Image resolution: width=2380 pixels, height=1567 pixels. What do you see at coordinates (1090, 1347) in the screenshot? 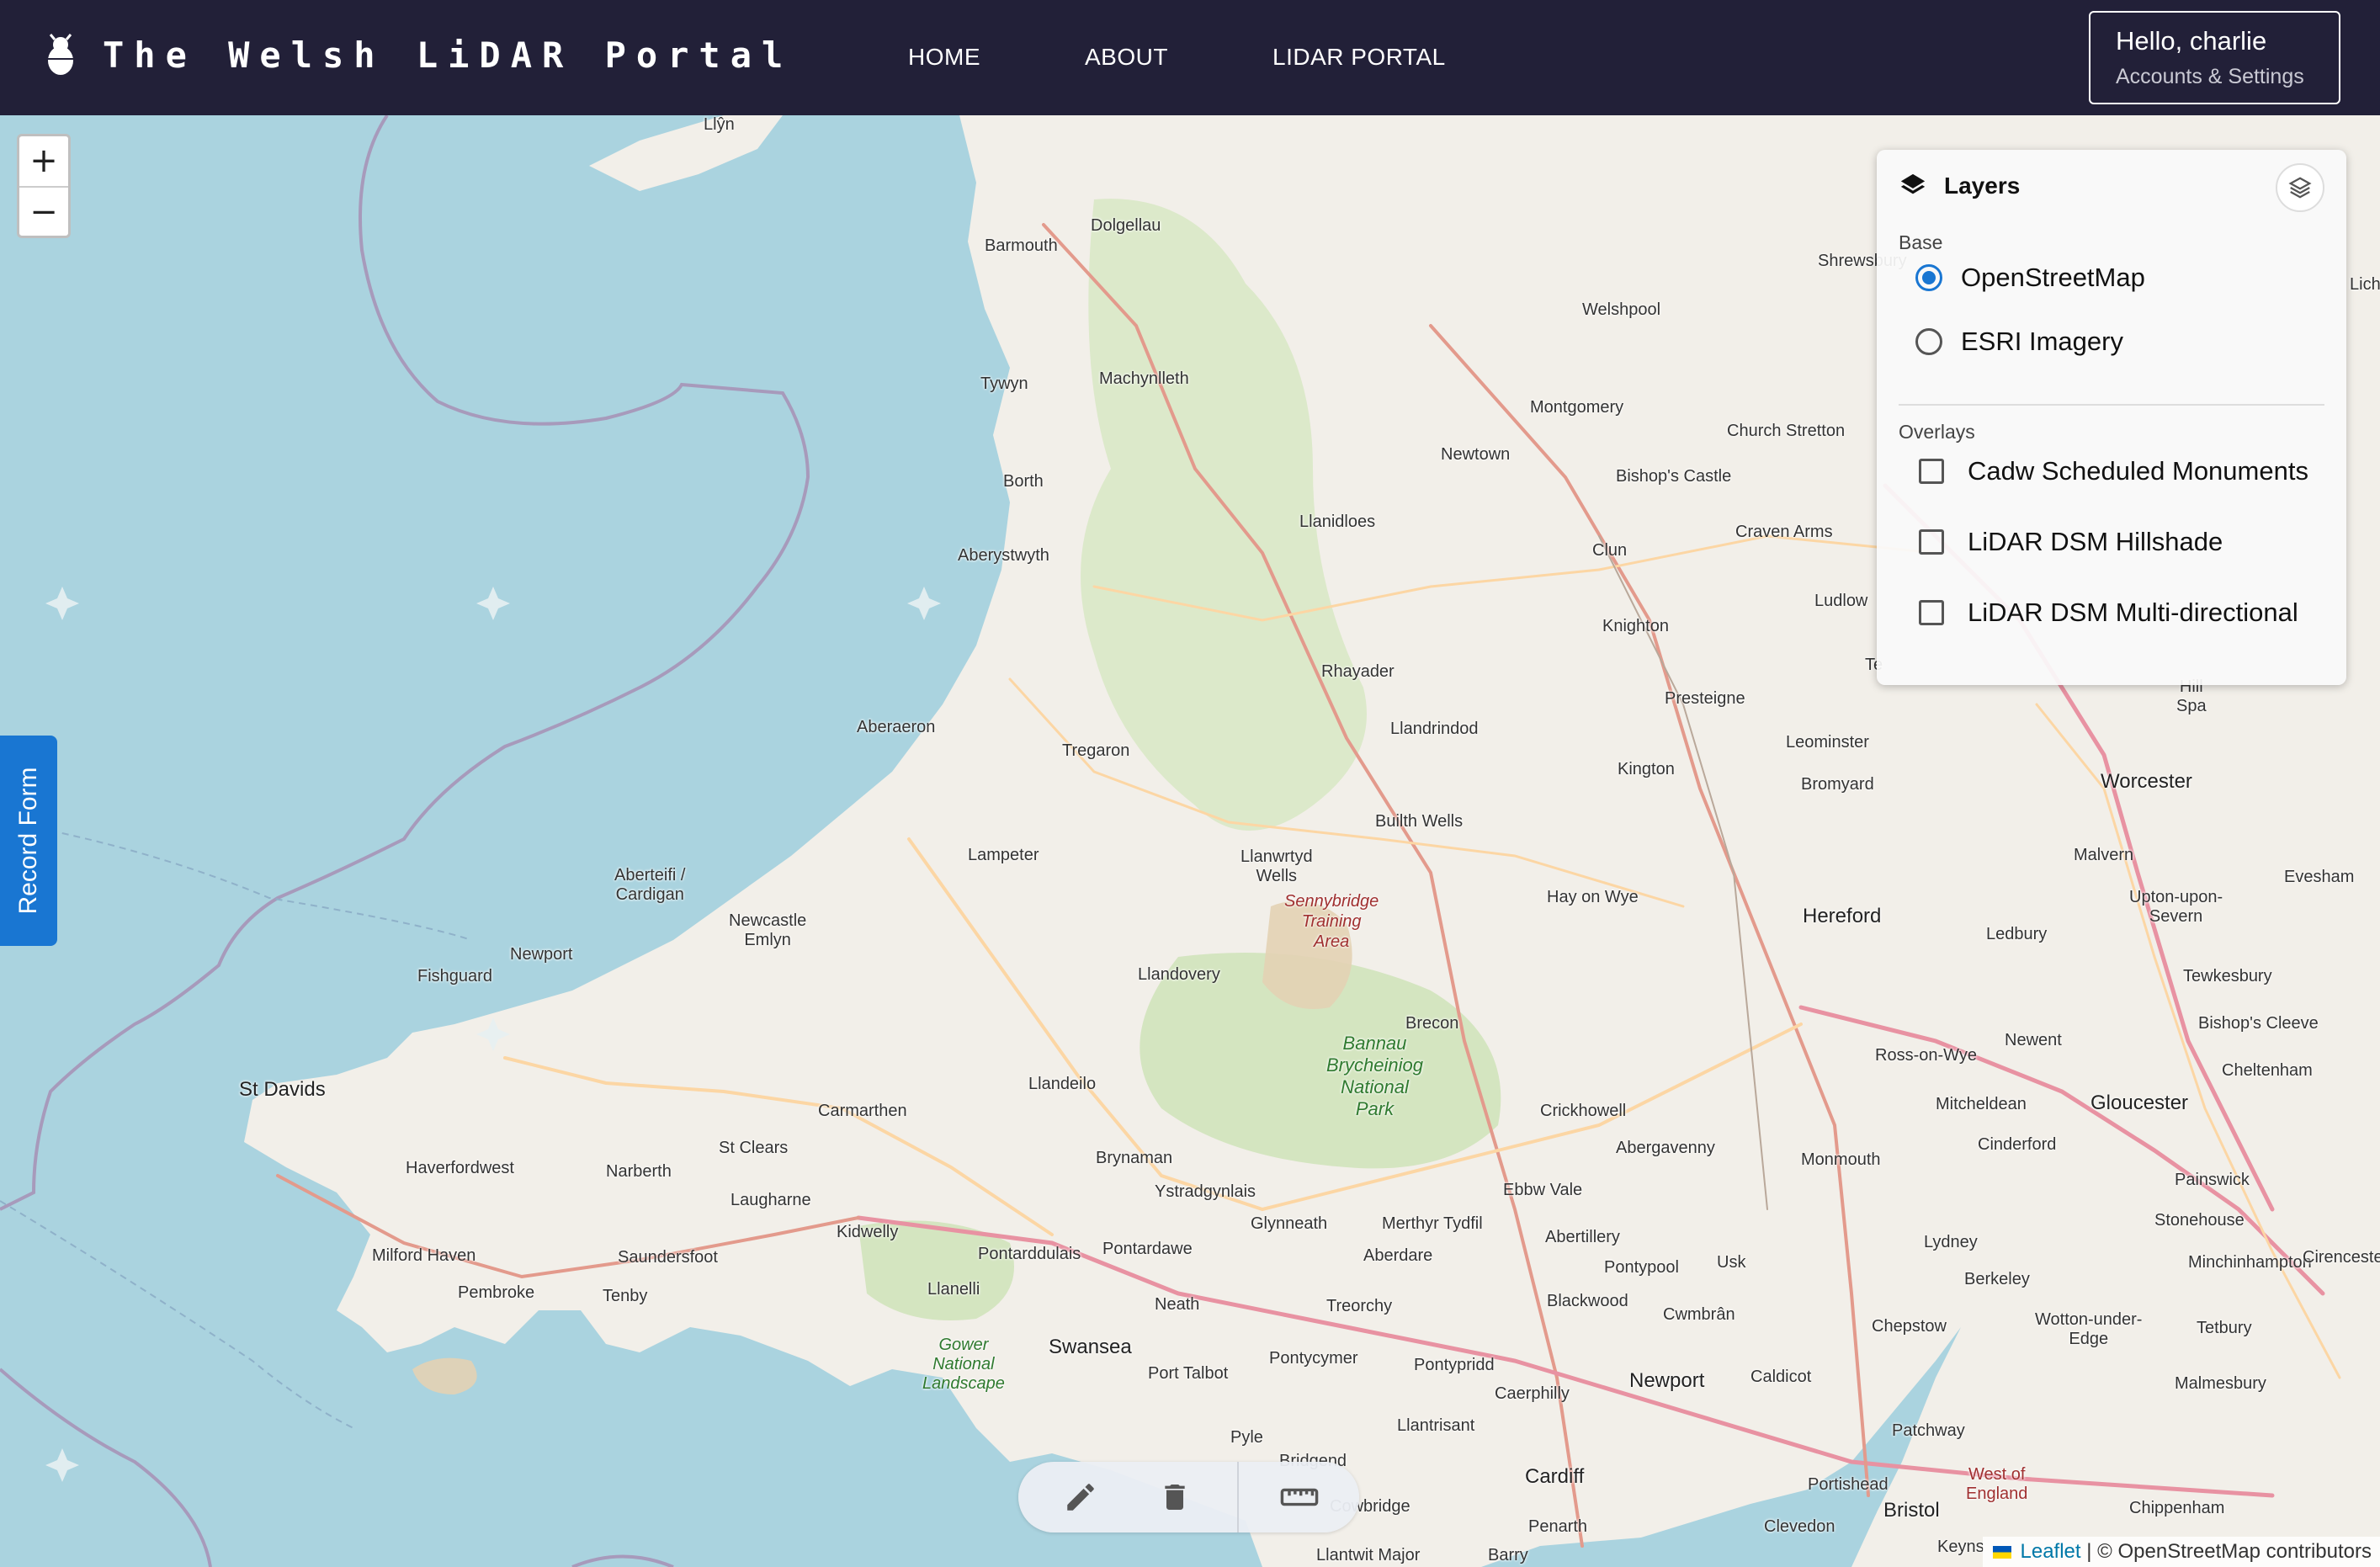
I see `place-label: Swansea` at bounding box center [1090, 1347].